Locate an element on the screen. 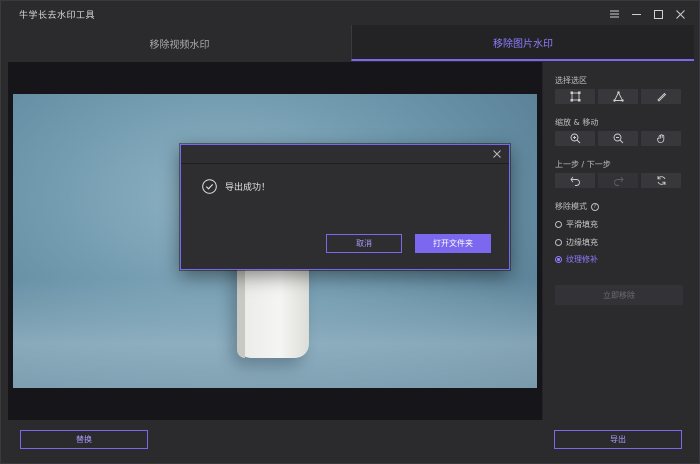 The width and height of the screenshot is (700, 464). dialog-header is located at coordinates (345, 154).